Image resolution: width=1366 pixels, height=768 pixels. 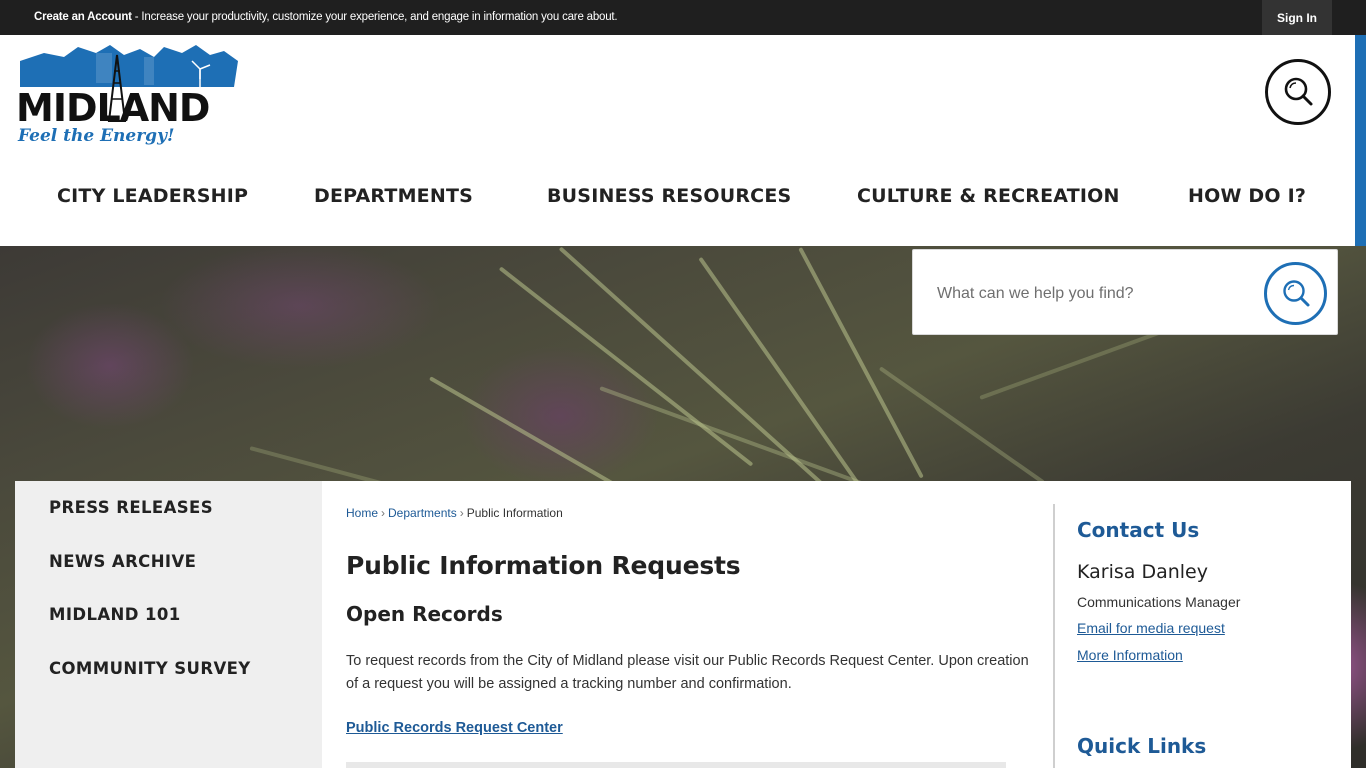 What do you see at coordinates (1138, 530) in the screenshot?
I see `contact-us-heading: Contact Us` at bounding box center [1138, 530].